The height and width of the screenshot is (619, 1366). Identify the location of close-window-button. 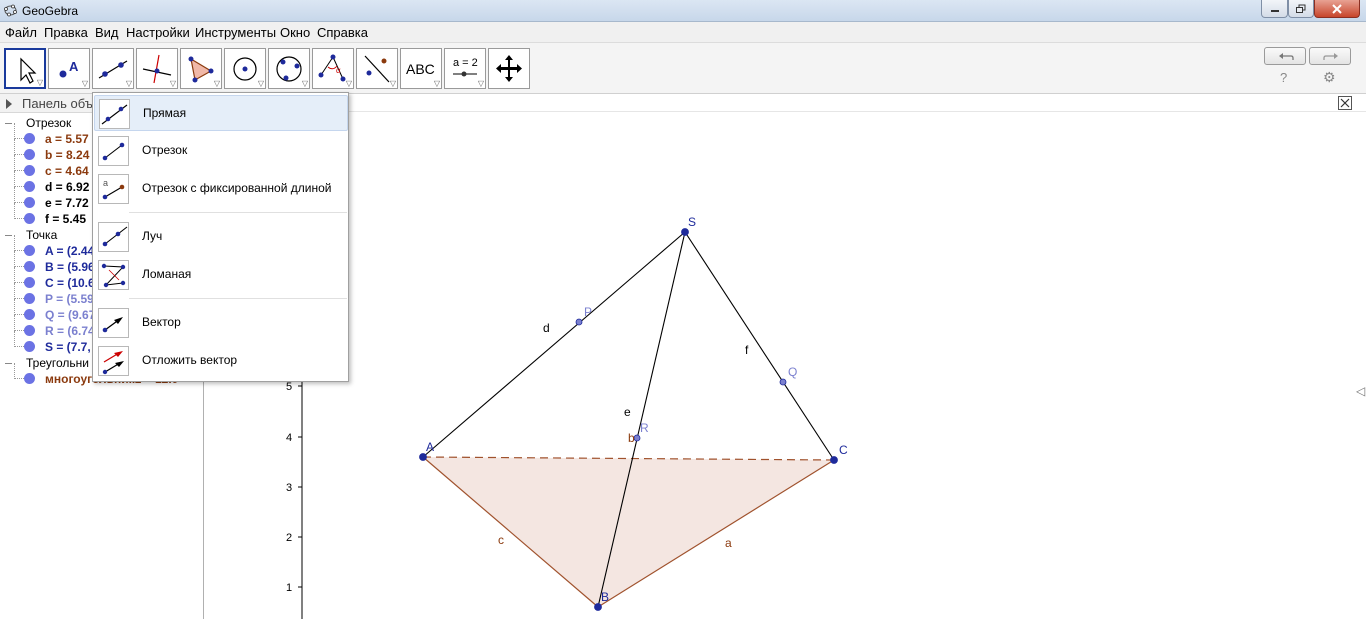
(1337, 9).